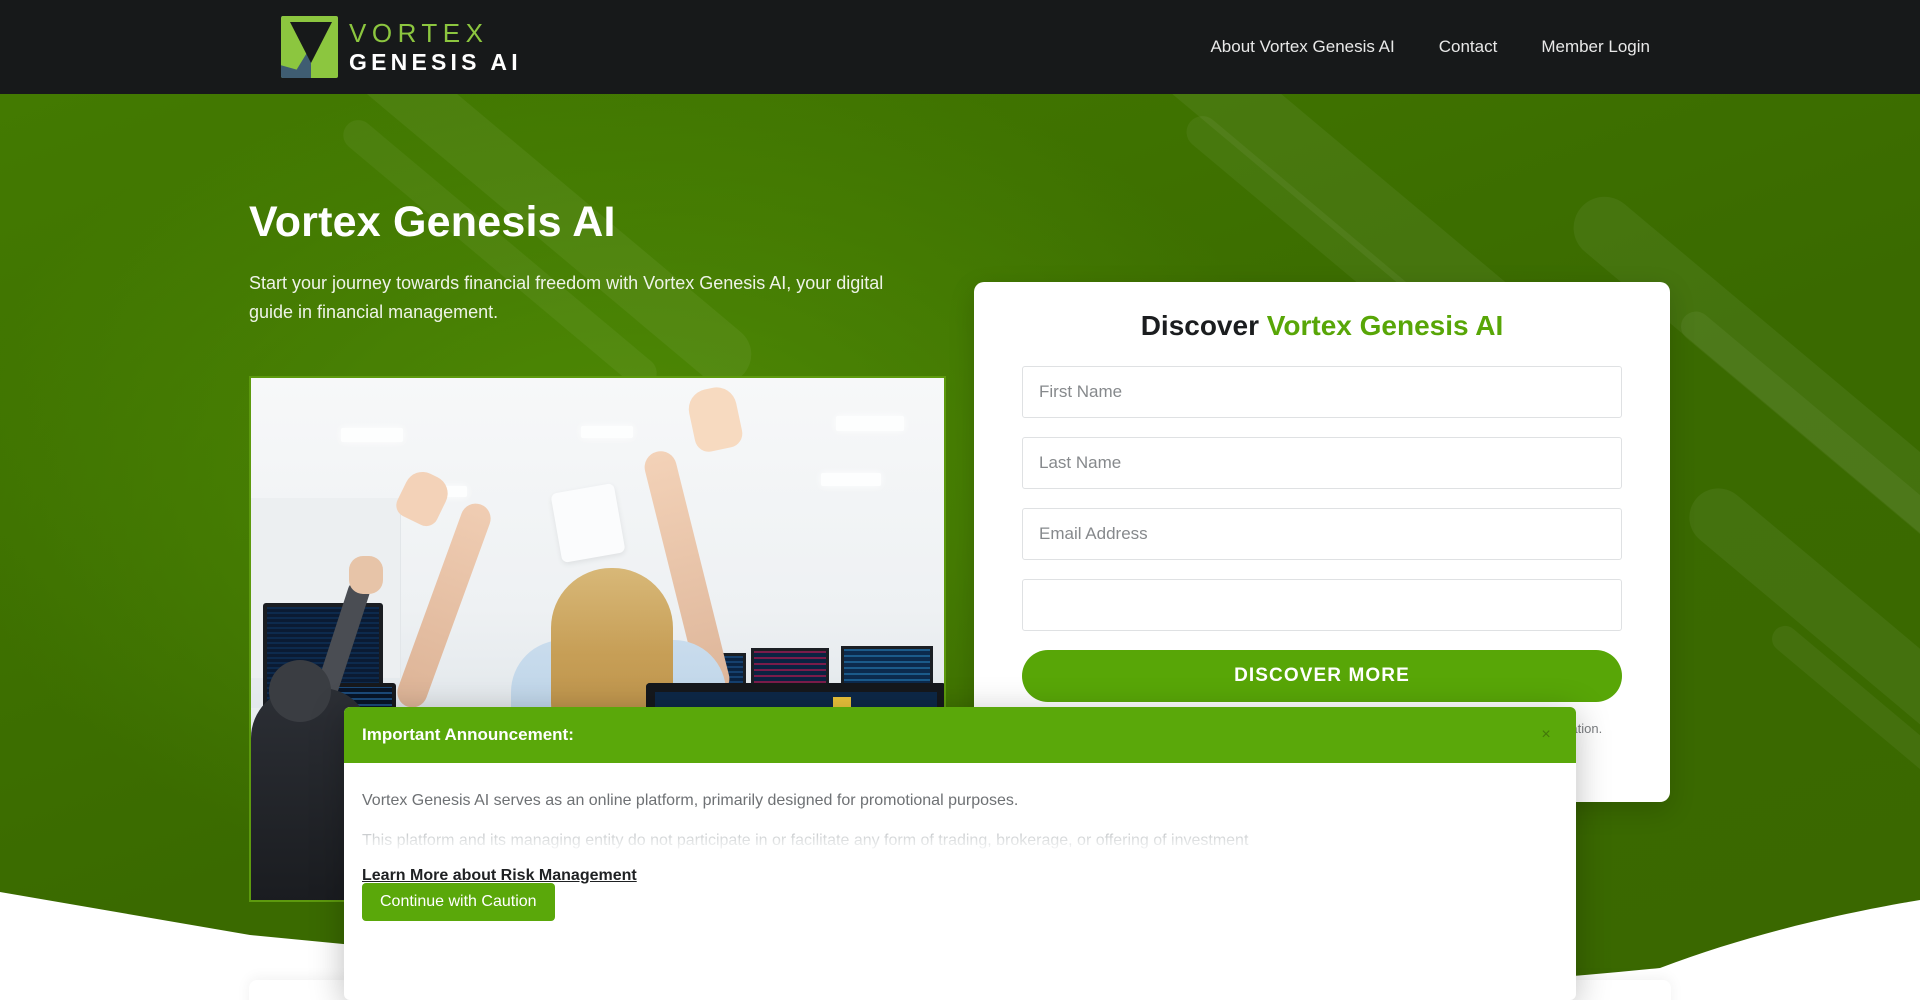 Image resolution: width=1920 pixels, height=1000 pixels. I want to click on close-icon: ×, so click(1546, 735).